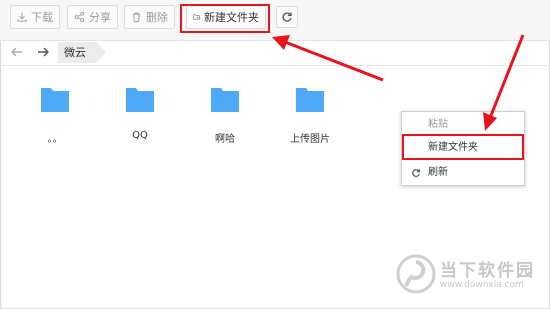  Describe the element at coordinates (487, 268) in the screenshot. I see `watermark-text: 当下软件园` at that location.